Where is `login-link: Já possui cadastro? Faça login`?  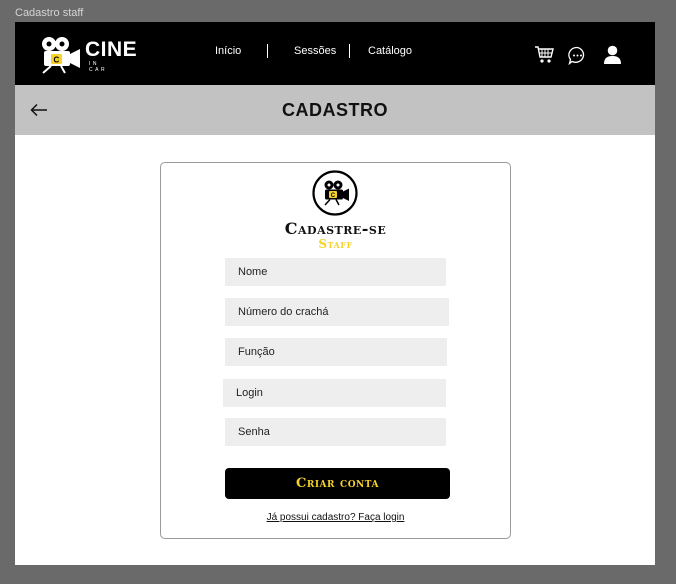
login-link: Já possui cadastro? Faça login is located at coordinates (335, 517).